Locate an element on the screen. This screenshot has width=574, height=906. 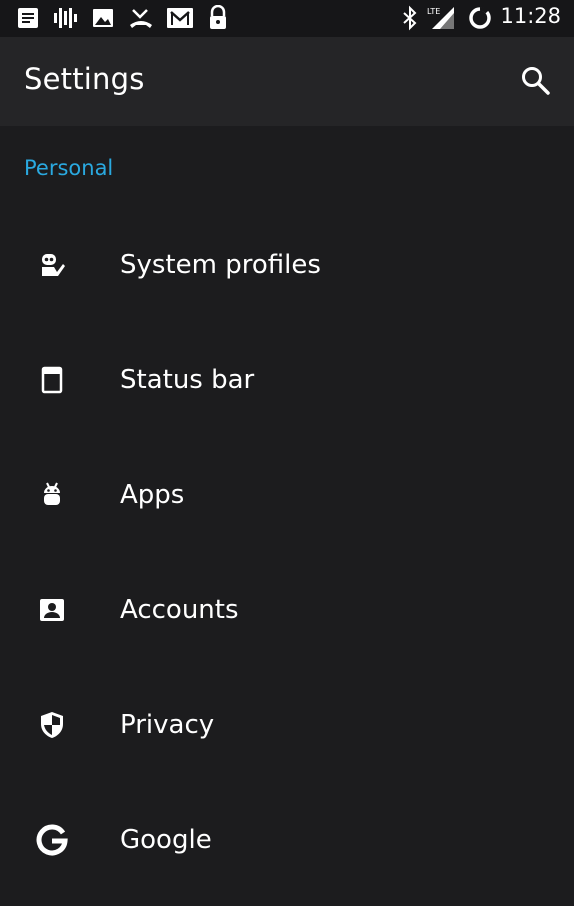
lock-icon is located at coordinates (219, 17).